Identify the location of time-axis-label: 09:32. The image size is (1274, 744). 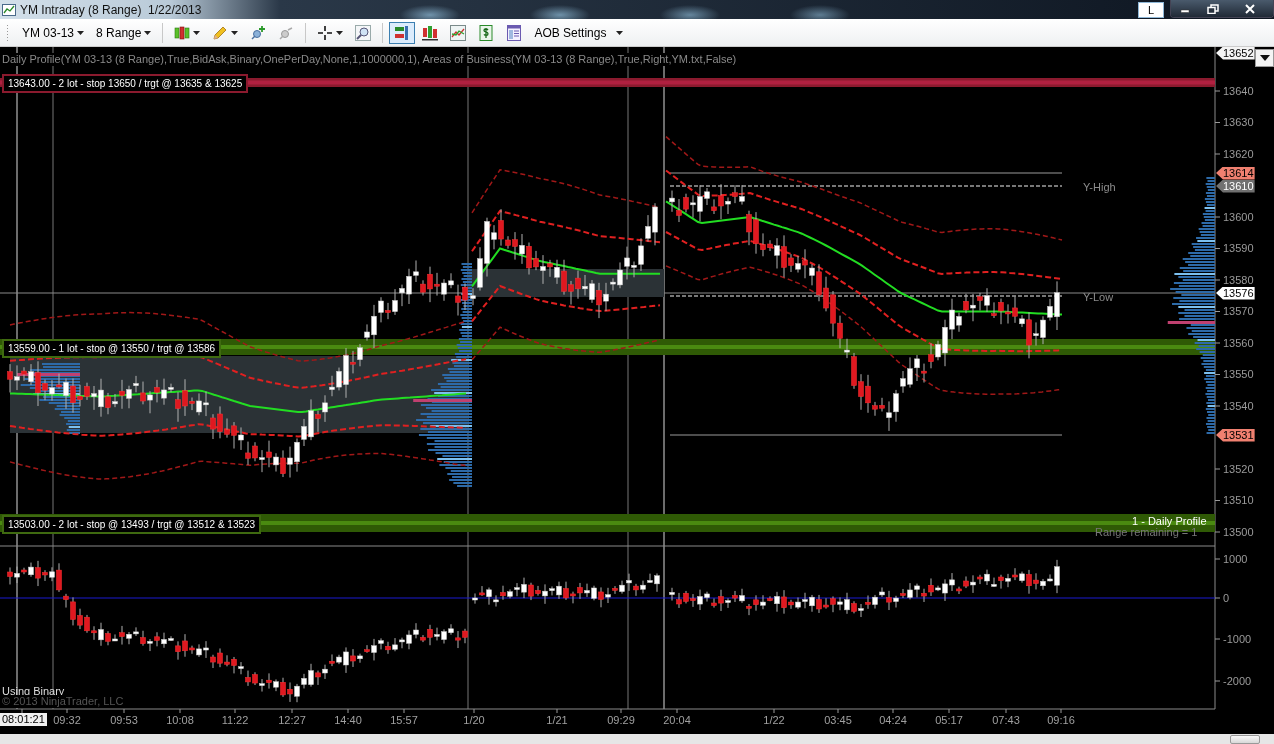
(67, 720).